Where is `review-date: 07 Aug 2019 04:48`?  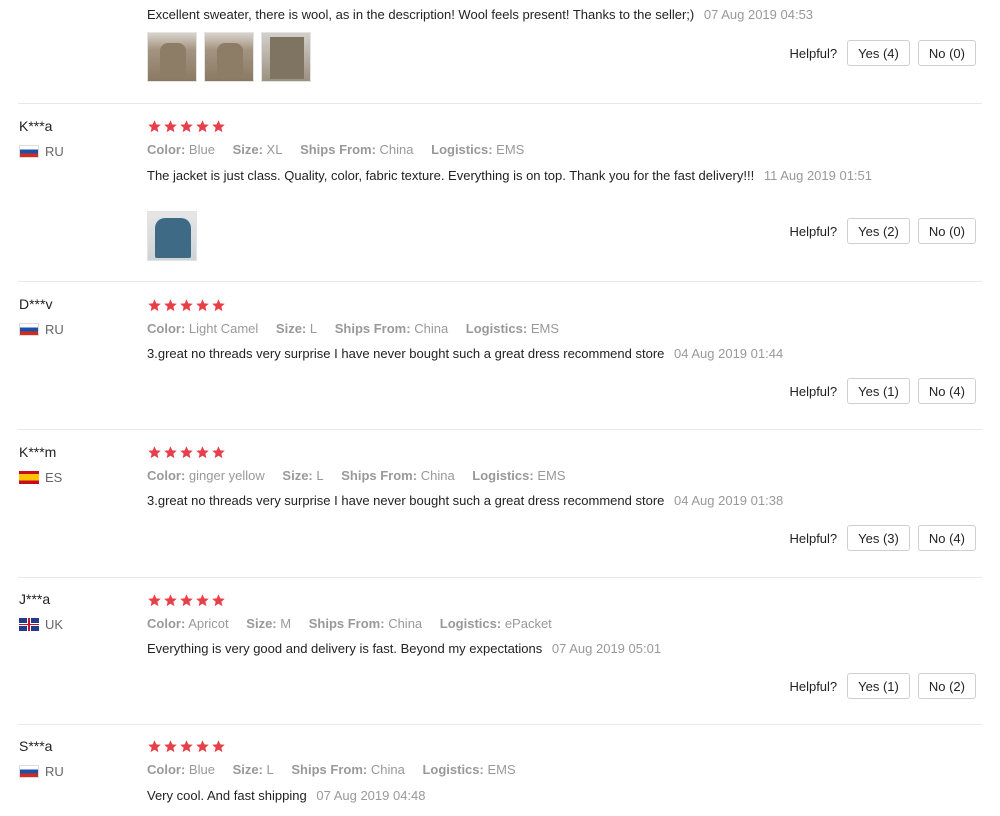 review-date: 07 Aug 2019 04:48 is located at coordinates (371, 795).